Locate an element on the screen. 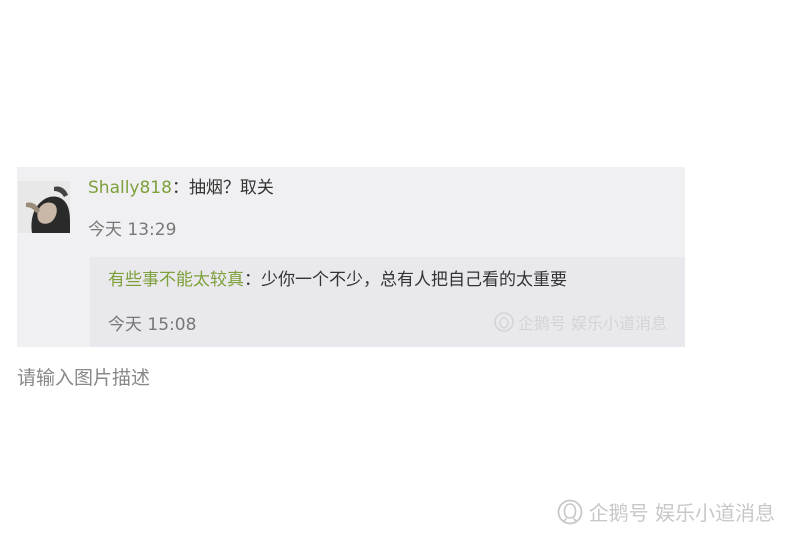 Image resolution: width=793 pixels, height=539 pixels. watermark: 企鹅号 娱乐小道消息 is located at coordinates (666, 511).